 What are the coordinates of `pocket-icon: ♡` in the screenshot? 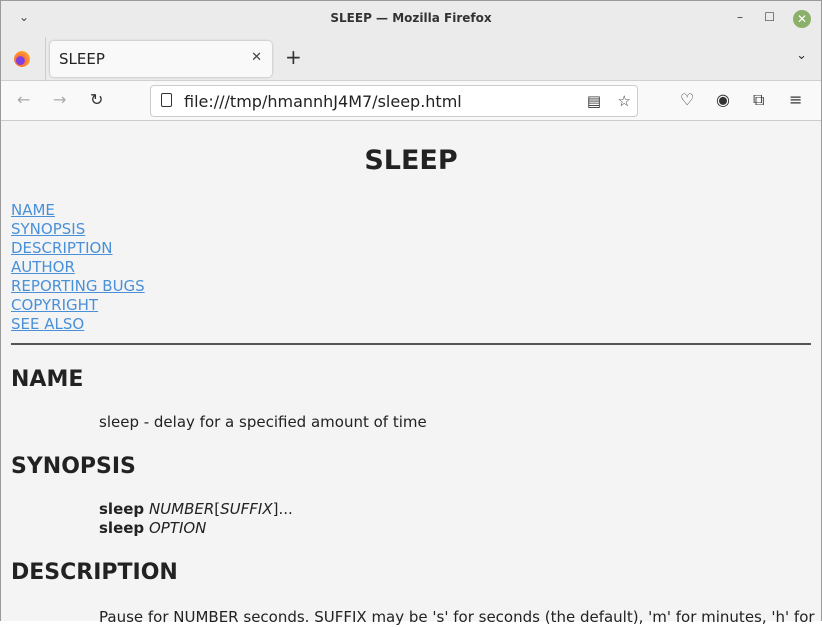 It's located at (687, 99).